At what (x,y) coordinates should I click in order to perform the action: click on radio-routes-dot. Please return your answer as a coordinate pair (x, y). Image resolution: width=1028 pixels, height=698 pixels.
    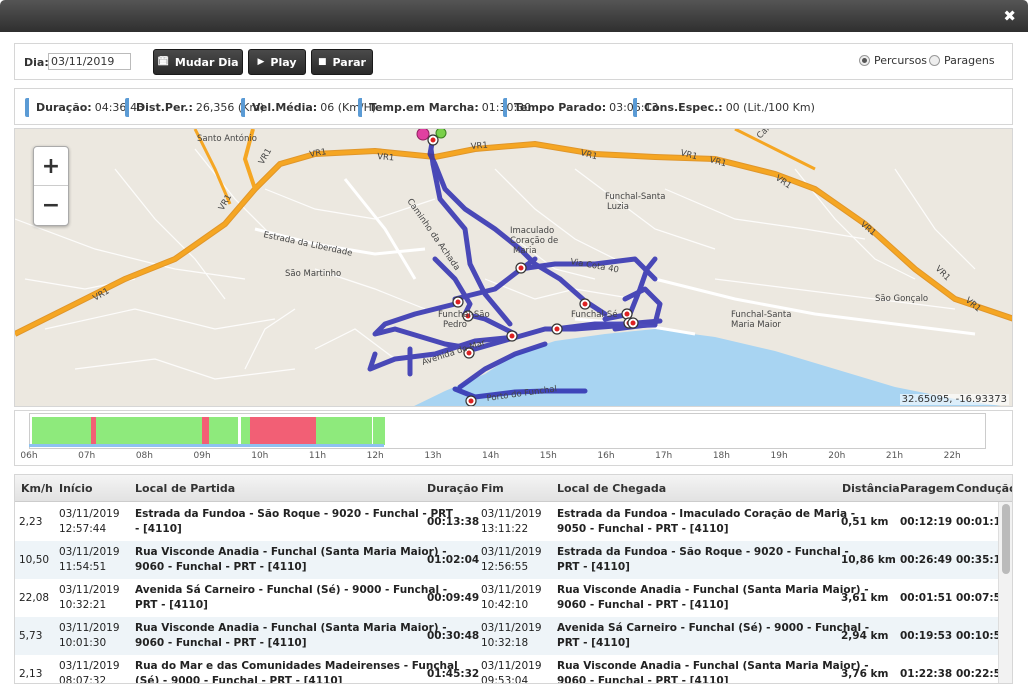
    Looking at the image, I should click on (864, 60).